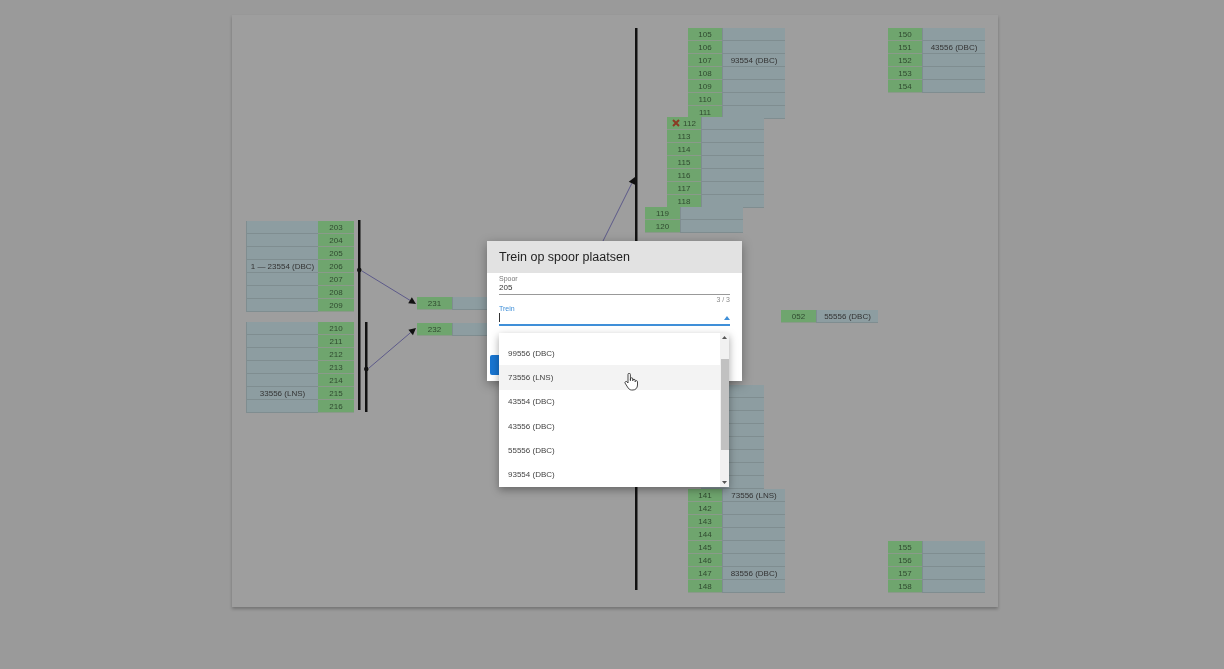 The height and width of the screenshot is (669, 1224). I want to click on track-number: 207, so click(336, 279).